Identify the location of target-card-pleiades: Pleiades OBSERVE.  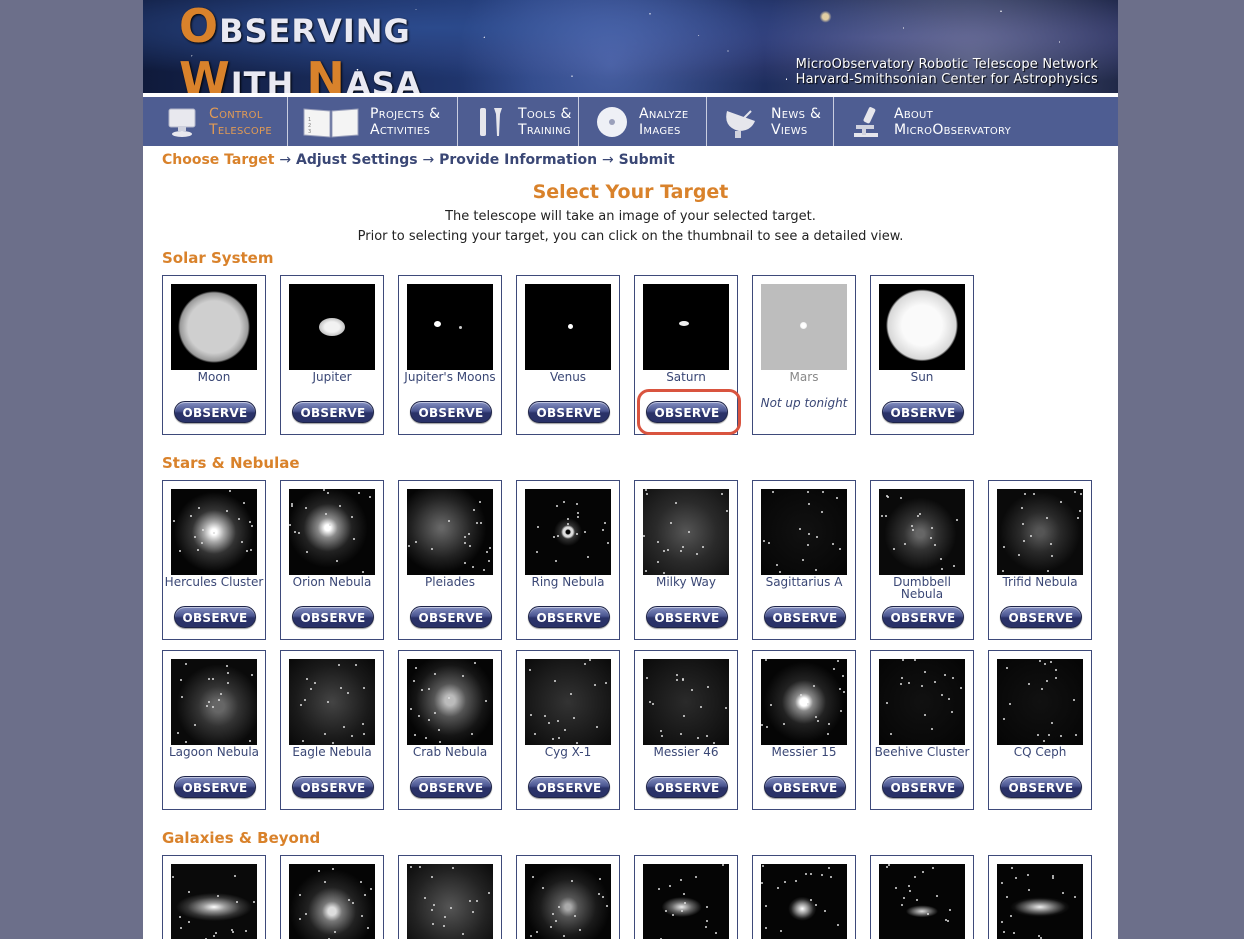
(450, 560).